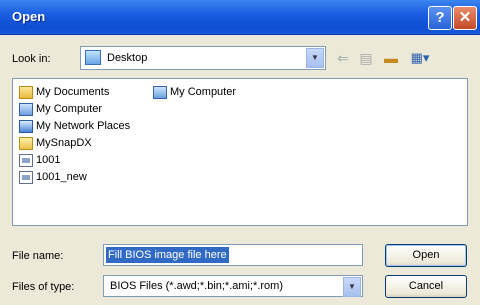  What do you see at coordinates (196, 286) in the screenshot?
I see `files-of-type-value: BIOS Files (*.awd;*.bin;*.ami;*.rom)` at bounding box center [196, 286].